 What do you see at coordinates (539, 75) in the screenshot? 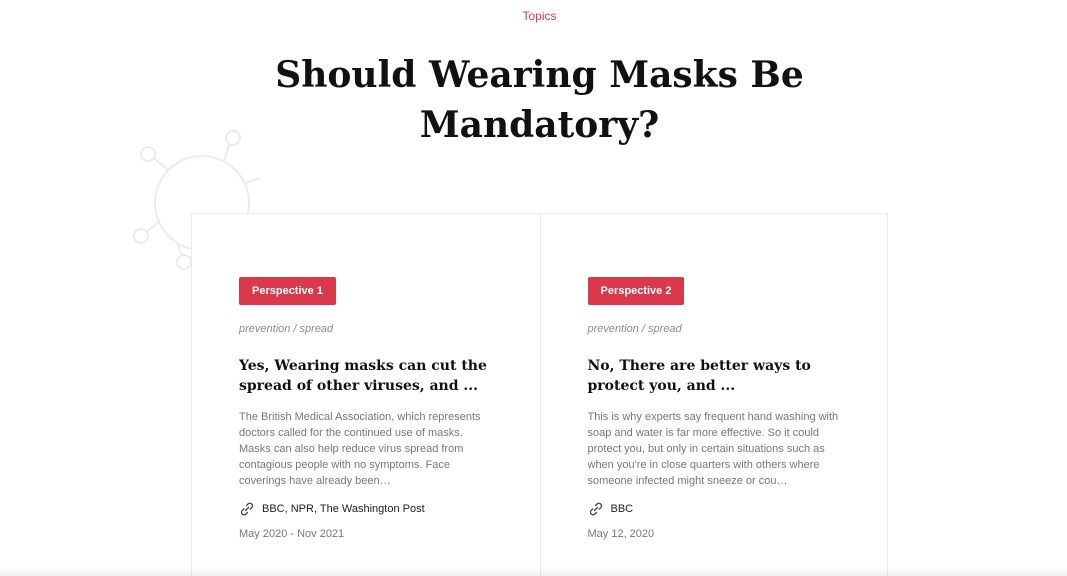
I see `page-title-line-1: Should Wearing Masks Be` at bounding box center [539, 75].